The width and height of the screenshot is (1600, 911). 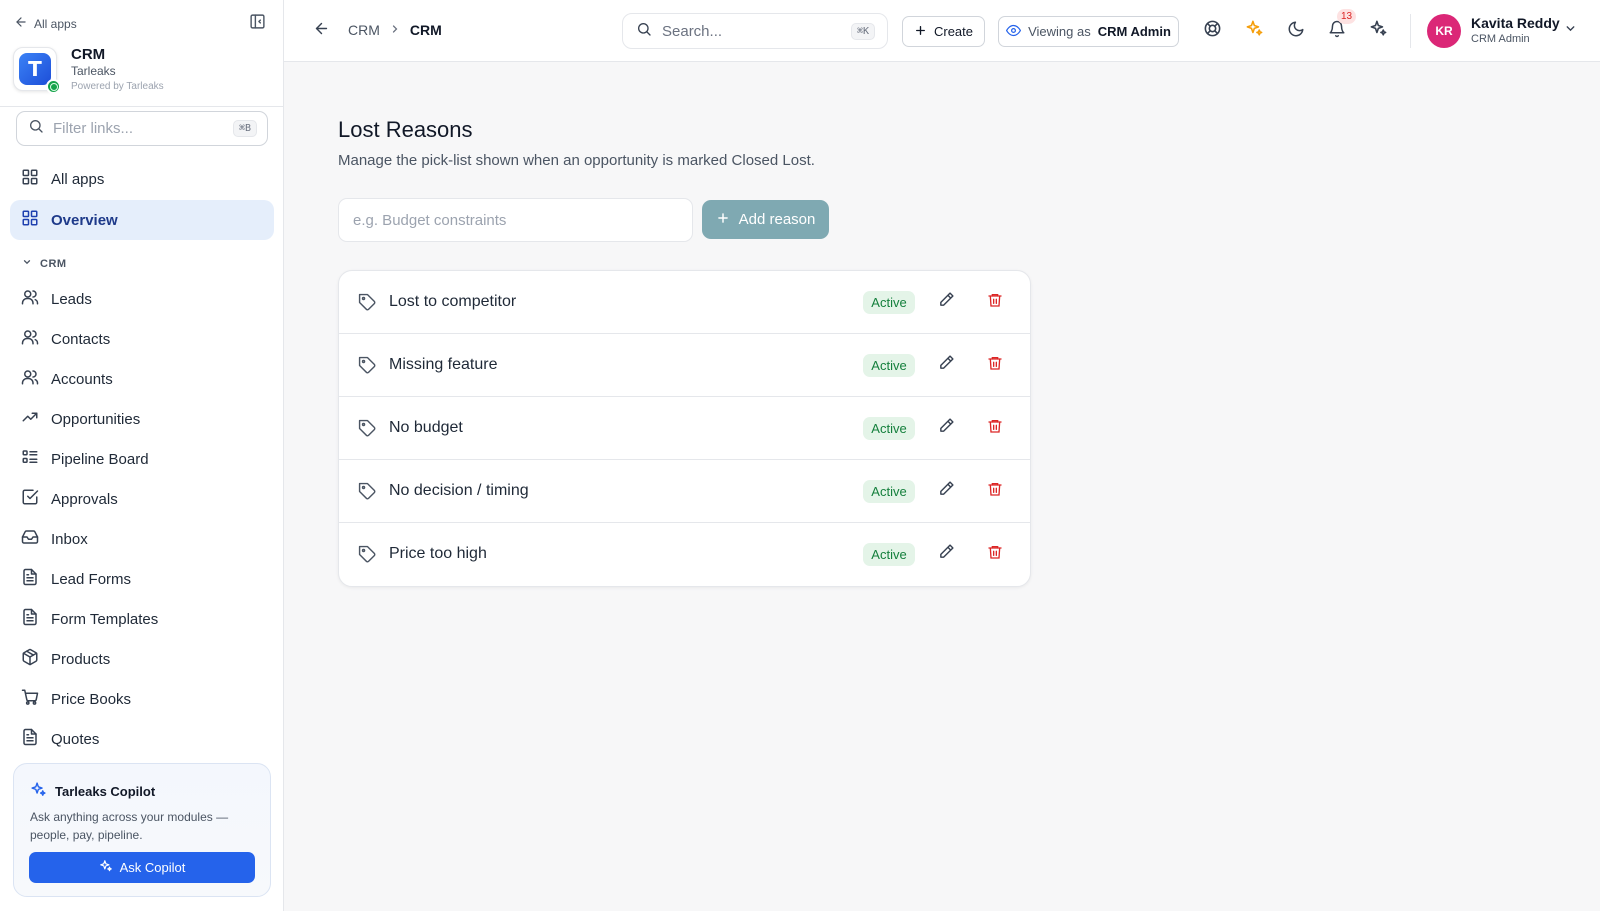 What do you see at coordinates (117, 86) in the screenshot?
I see `app-powered-by: Powered by Tarleaks` at bounding box center [117, 86].